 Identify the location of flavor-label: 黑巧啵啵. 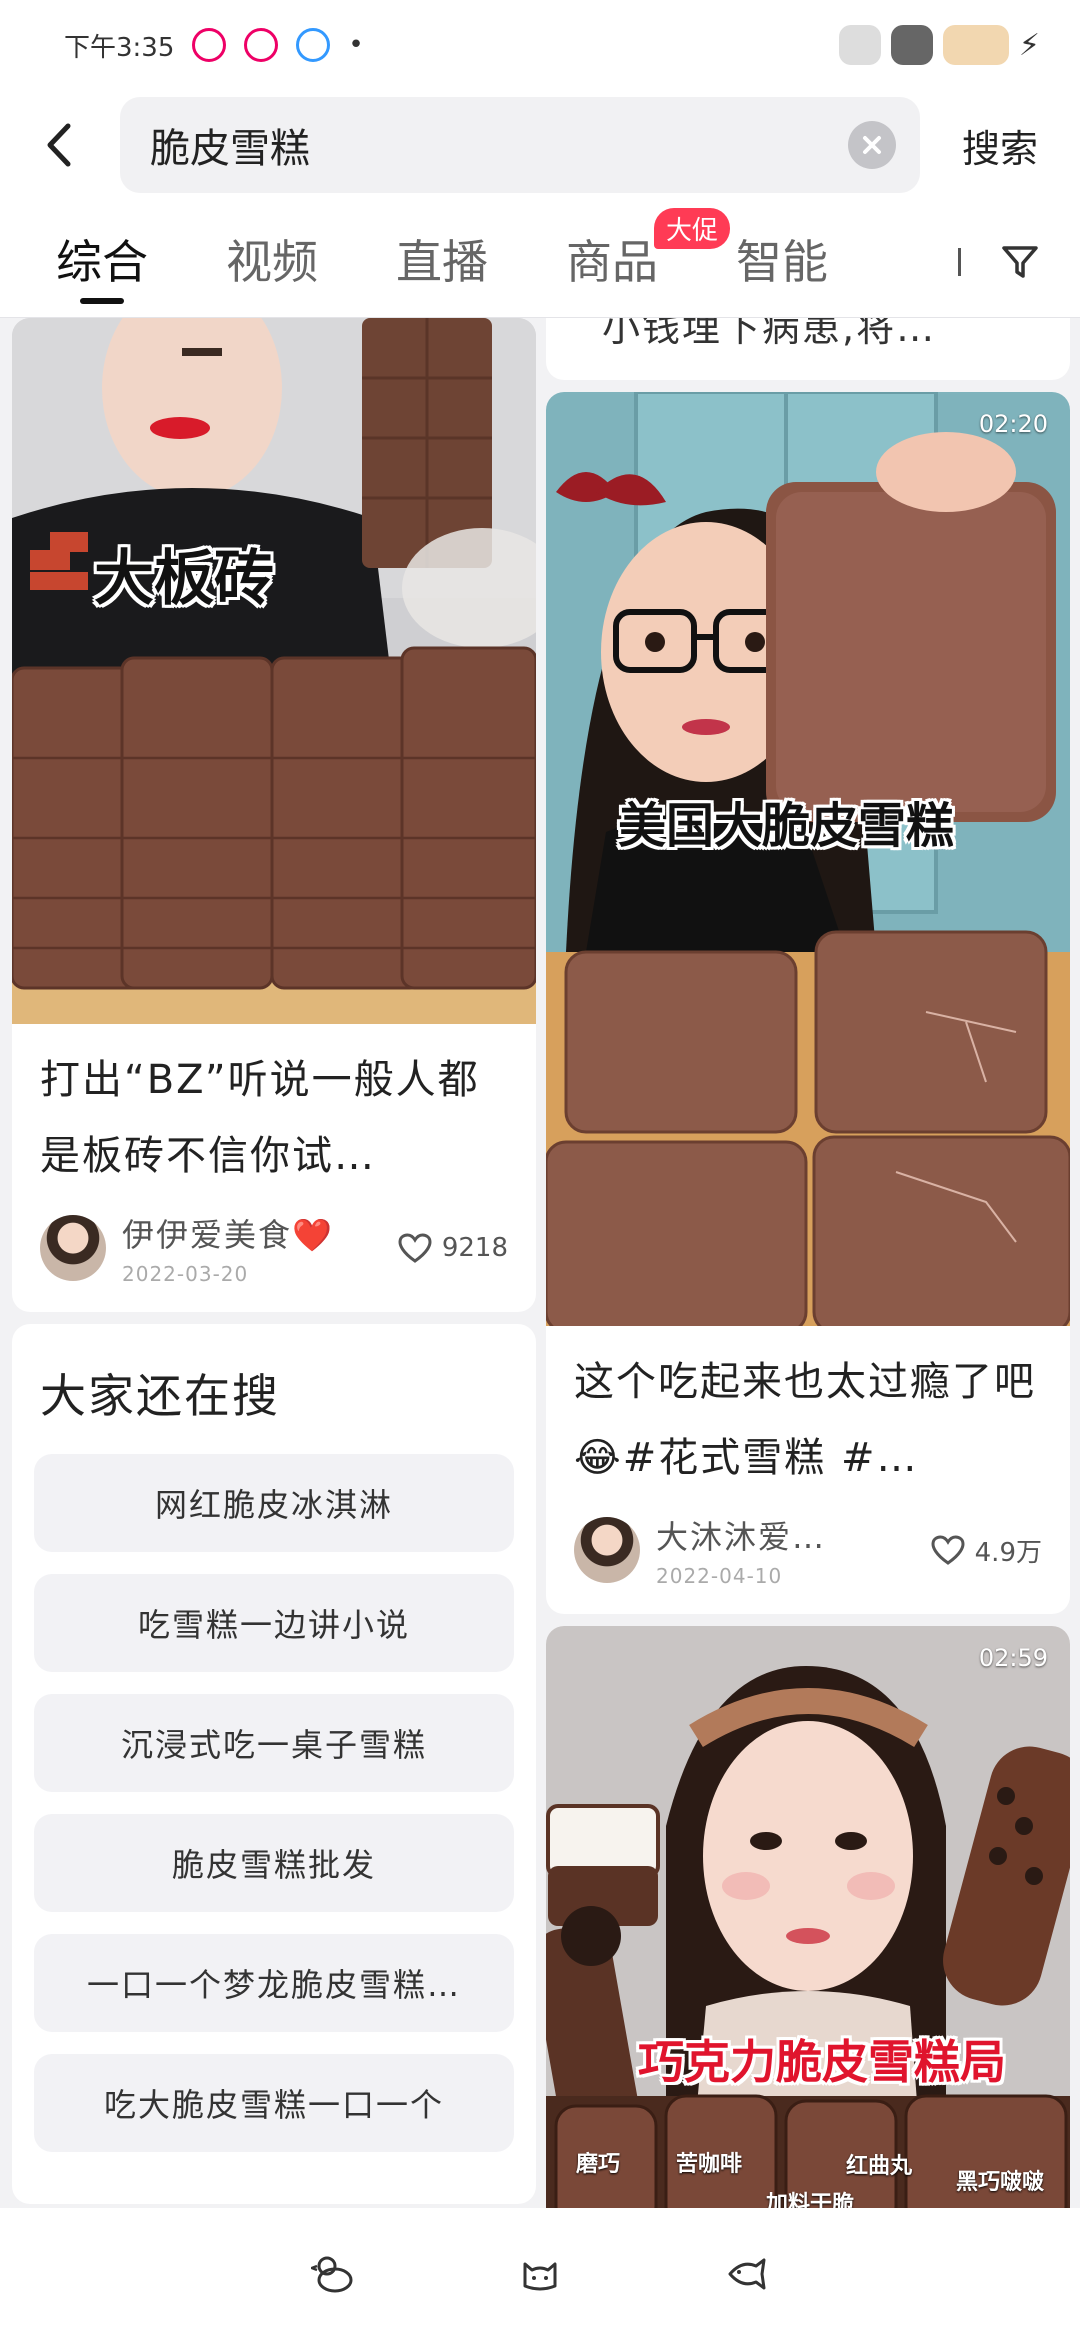
(1000, 2182).